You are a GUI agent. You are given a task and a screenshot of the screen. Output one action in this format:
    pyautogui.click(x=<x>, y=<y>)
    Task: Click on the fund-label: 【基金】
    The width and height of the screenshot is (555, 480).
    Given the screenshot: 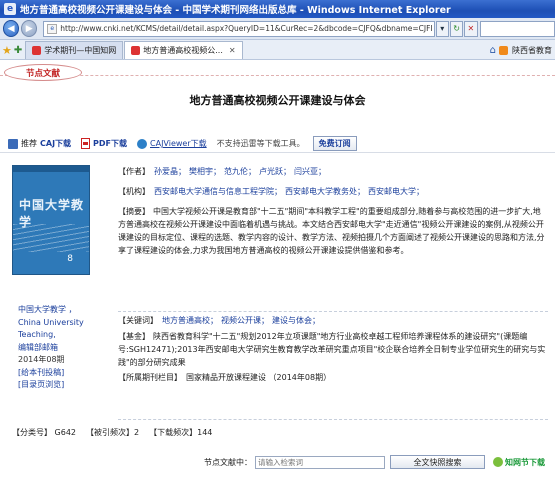 What is the action you would take?
    pyautogui.click(x=134, y=336)
    